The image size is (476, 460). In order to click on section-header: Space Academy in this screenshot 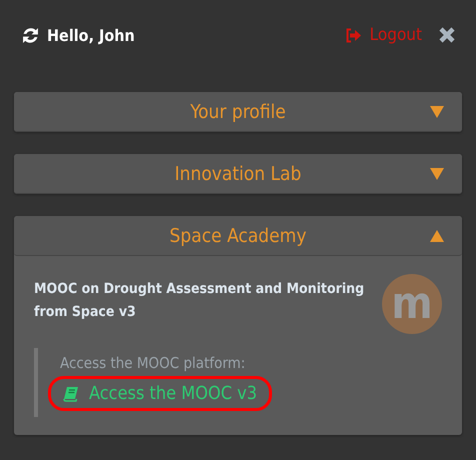, I will do `click(238, 236)`.